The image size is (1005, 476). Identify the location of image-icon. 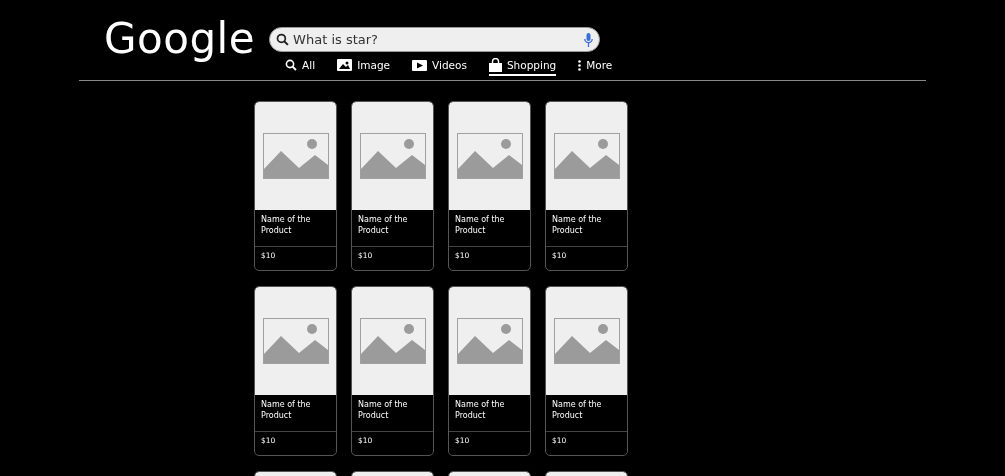
(345, 65).